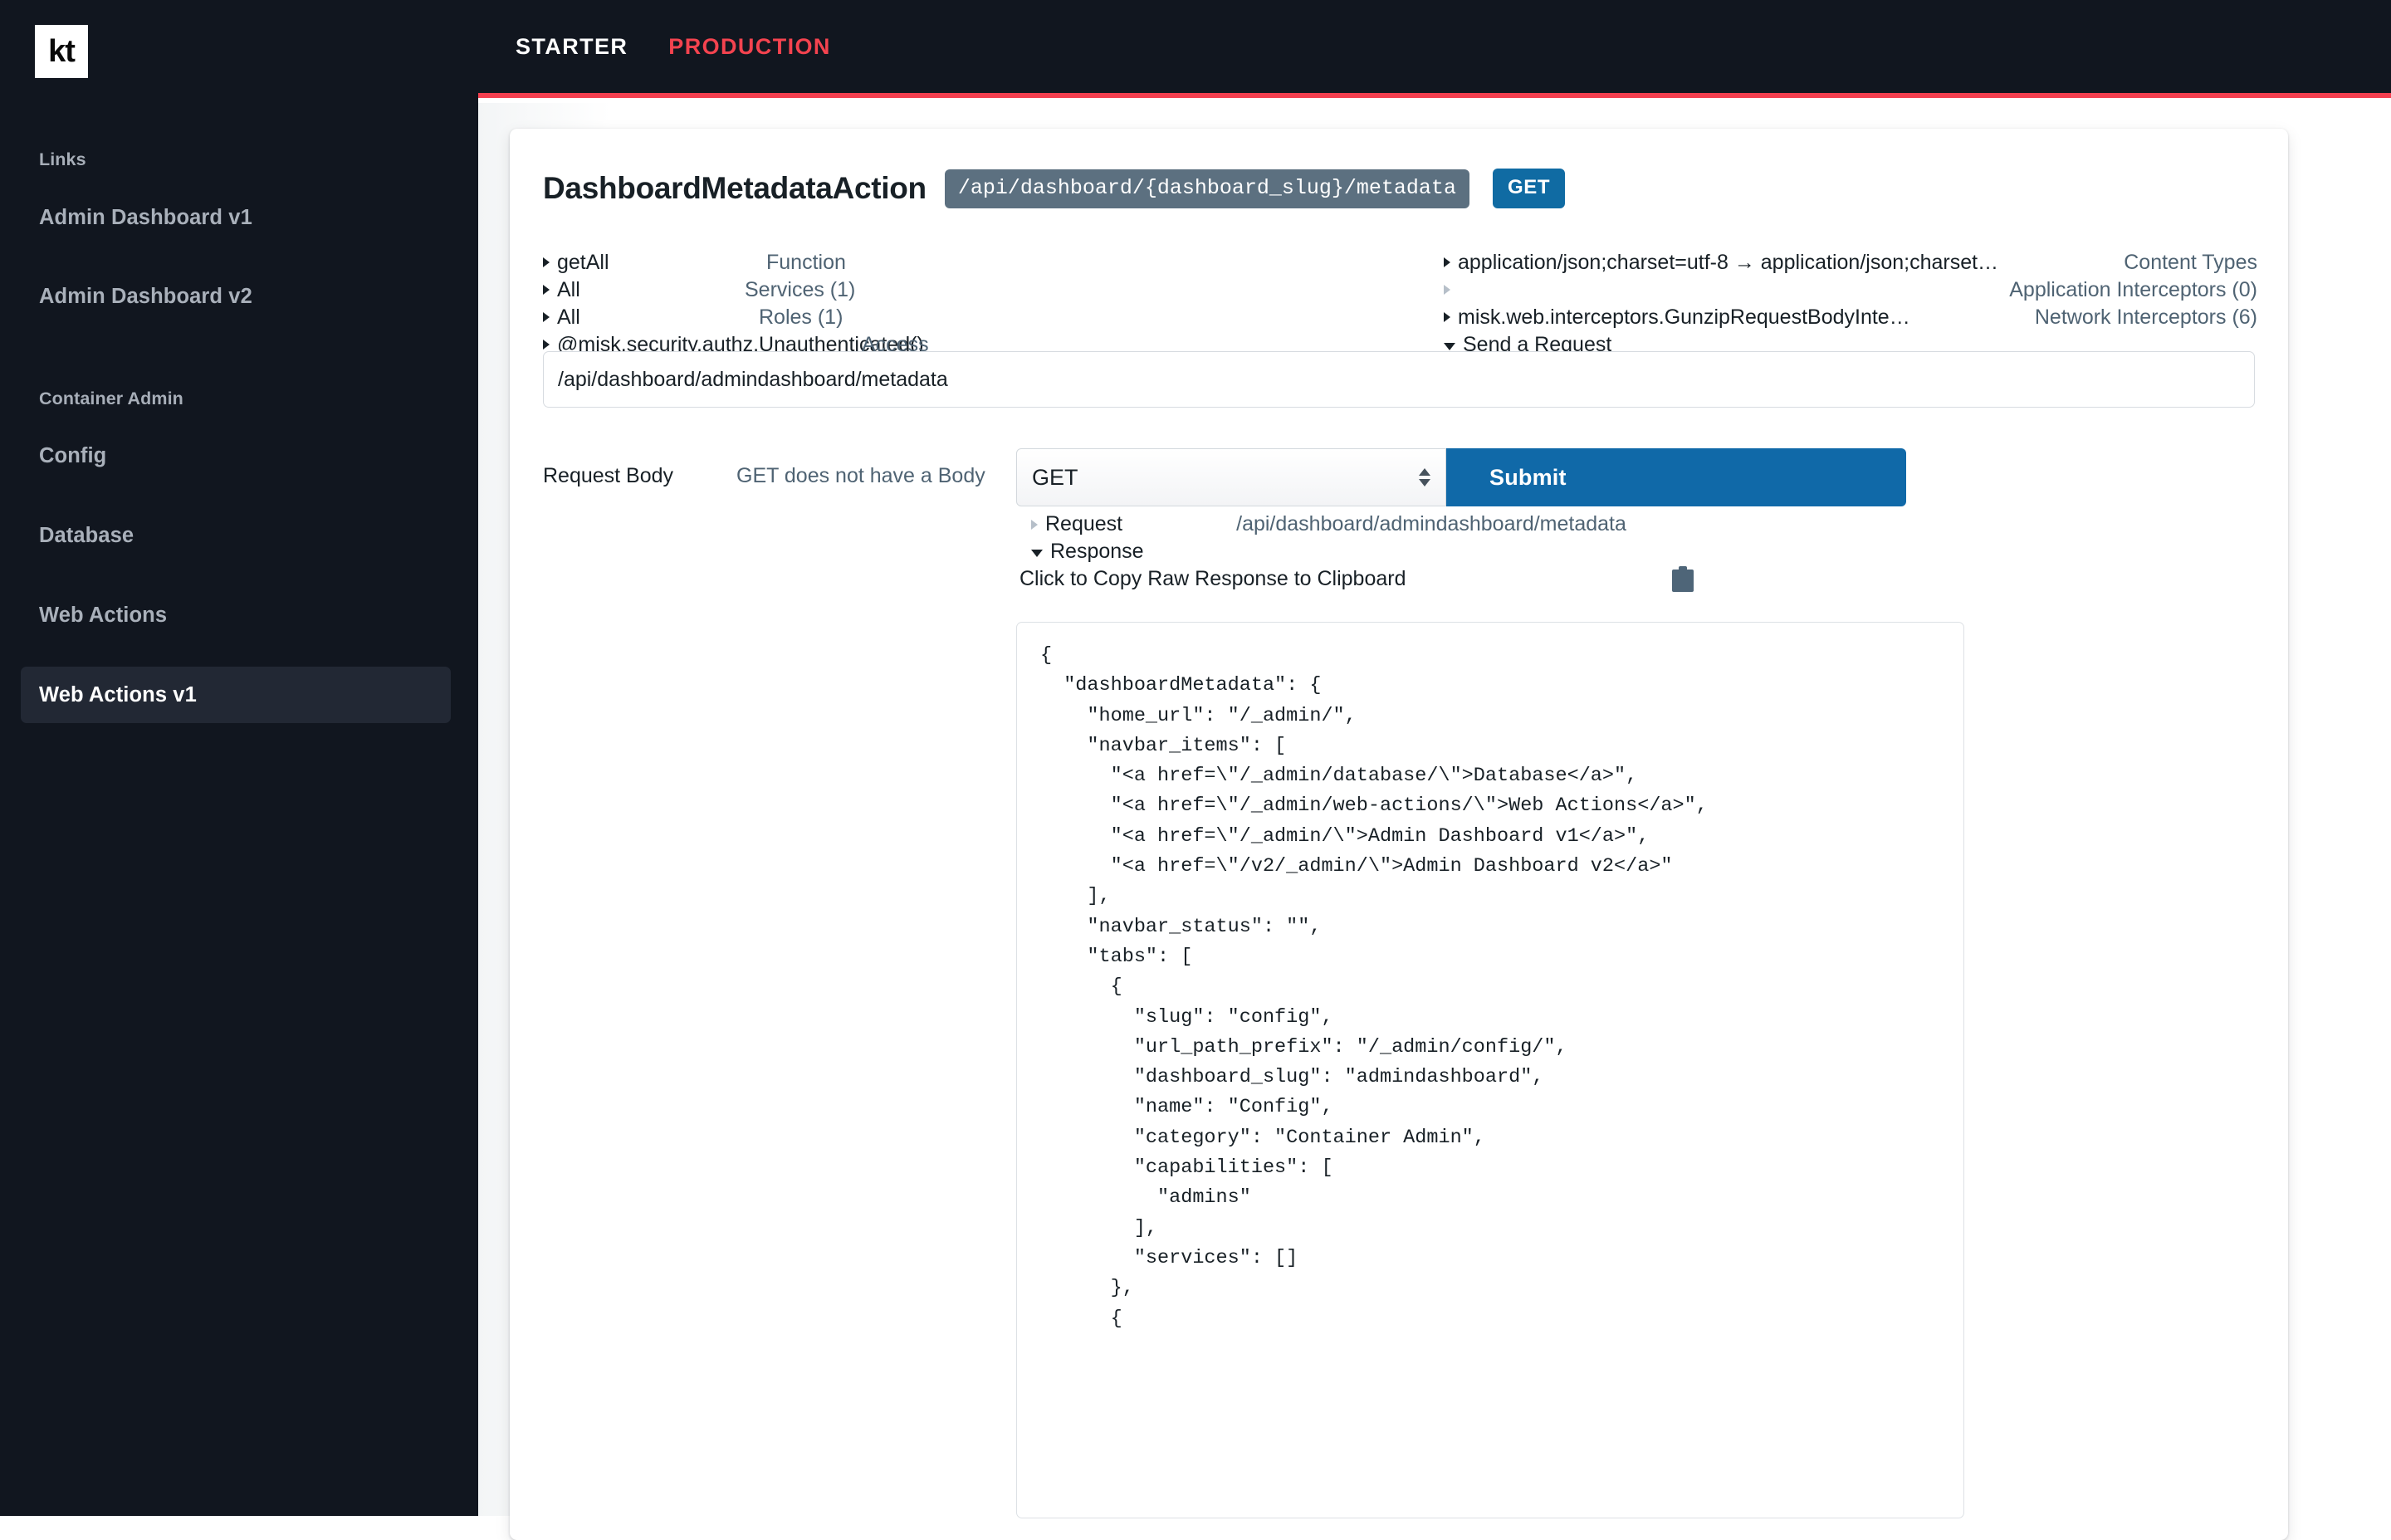  What do you see at coordinates (62, 159) in the screenshot?
I see `sidebar-group-label-links: Links` at bounding box center [62, 159].